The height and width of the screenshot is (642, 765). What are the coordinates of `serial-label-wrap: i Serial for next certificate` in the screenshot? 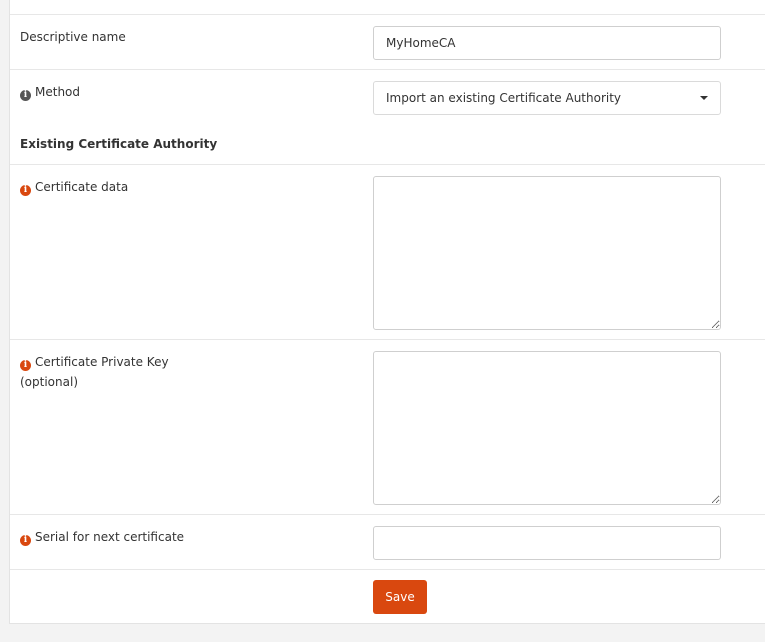 It's located at (102, 537).